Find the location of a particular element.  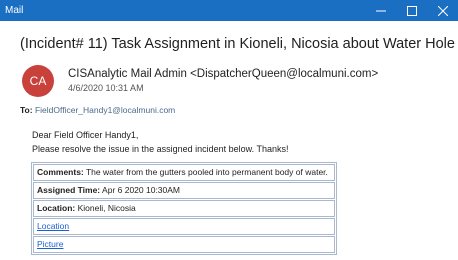

maximize-button is located at coordinates (411, 10).